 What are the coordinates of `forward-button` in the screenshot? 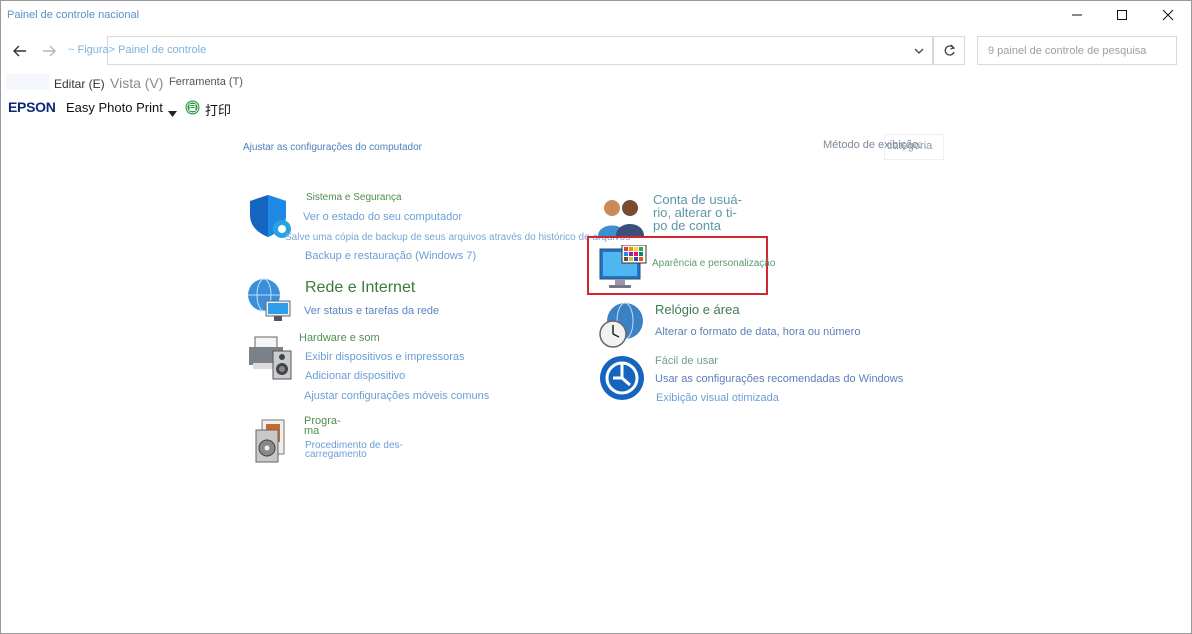 It's located at (49, 51).